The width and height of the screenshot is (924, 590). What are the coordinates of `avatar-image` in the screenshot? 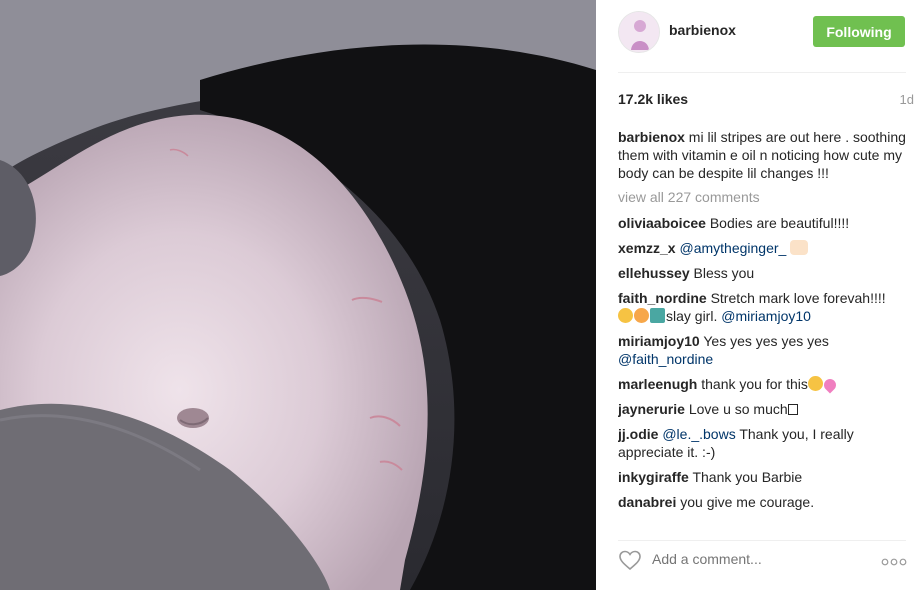 It's located at (639, 32).